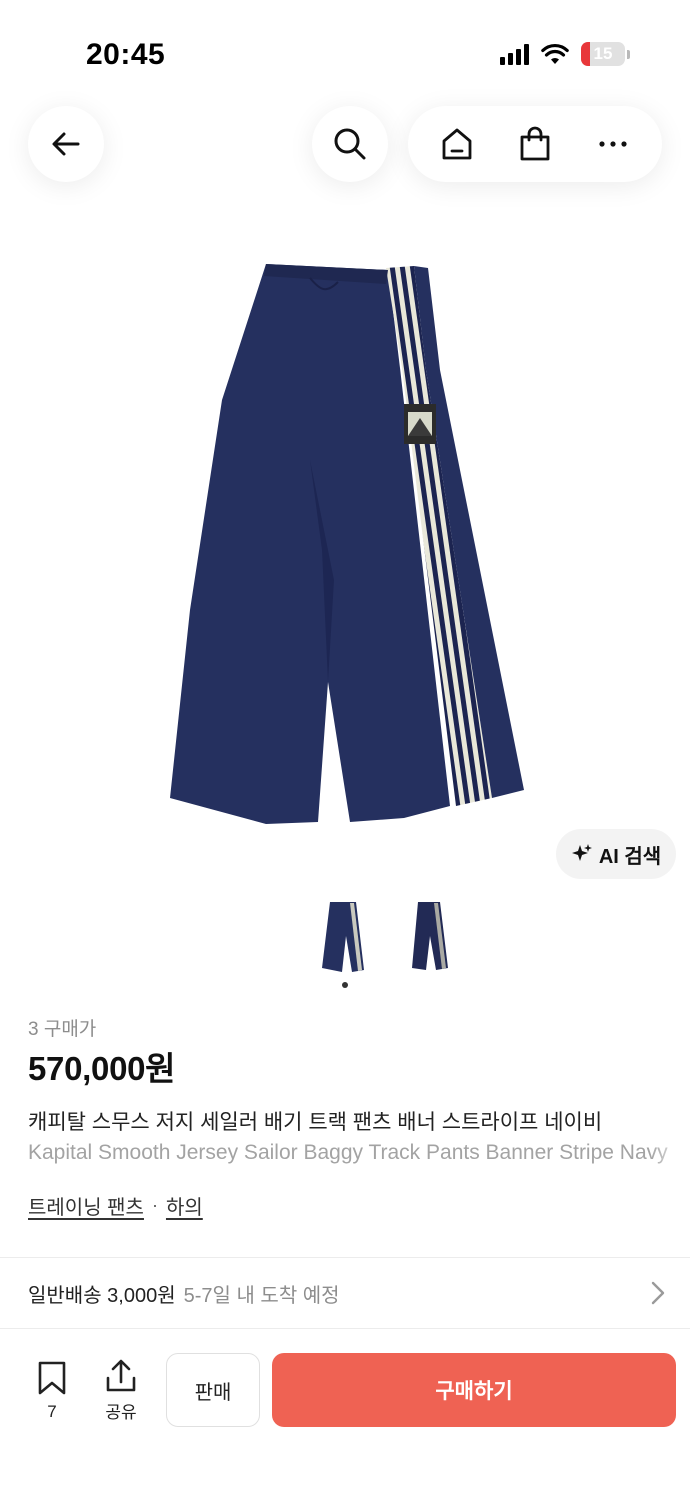  What do you see at coordinates (603, 53) in the screenshot?
I see `battery-level: 15` at bounding box center [603, 53].